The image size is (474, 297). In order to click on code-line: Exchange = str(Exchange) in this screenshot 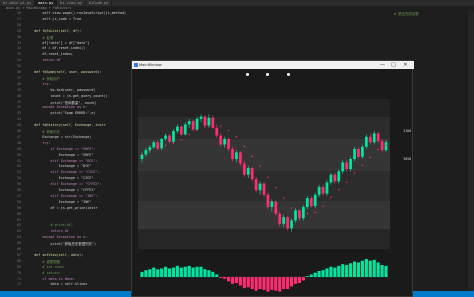, I will do `click(59, 136)`.